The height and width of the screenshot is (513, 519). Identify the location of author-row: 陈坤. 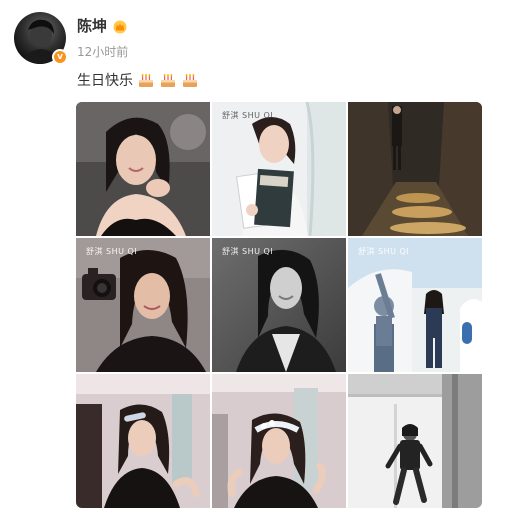
(102, 25).